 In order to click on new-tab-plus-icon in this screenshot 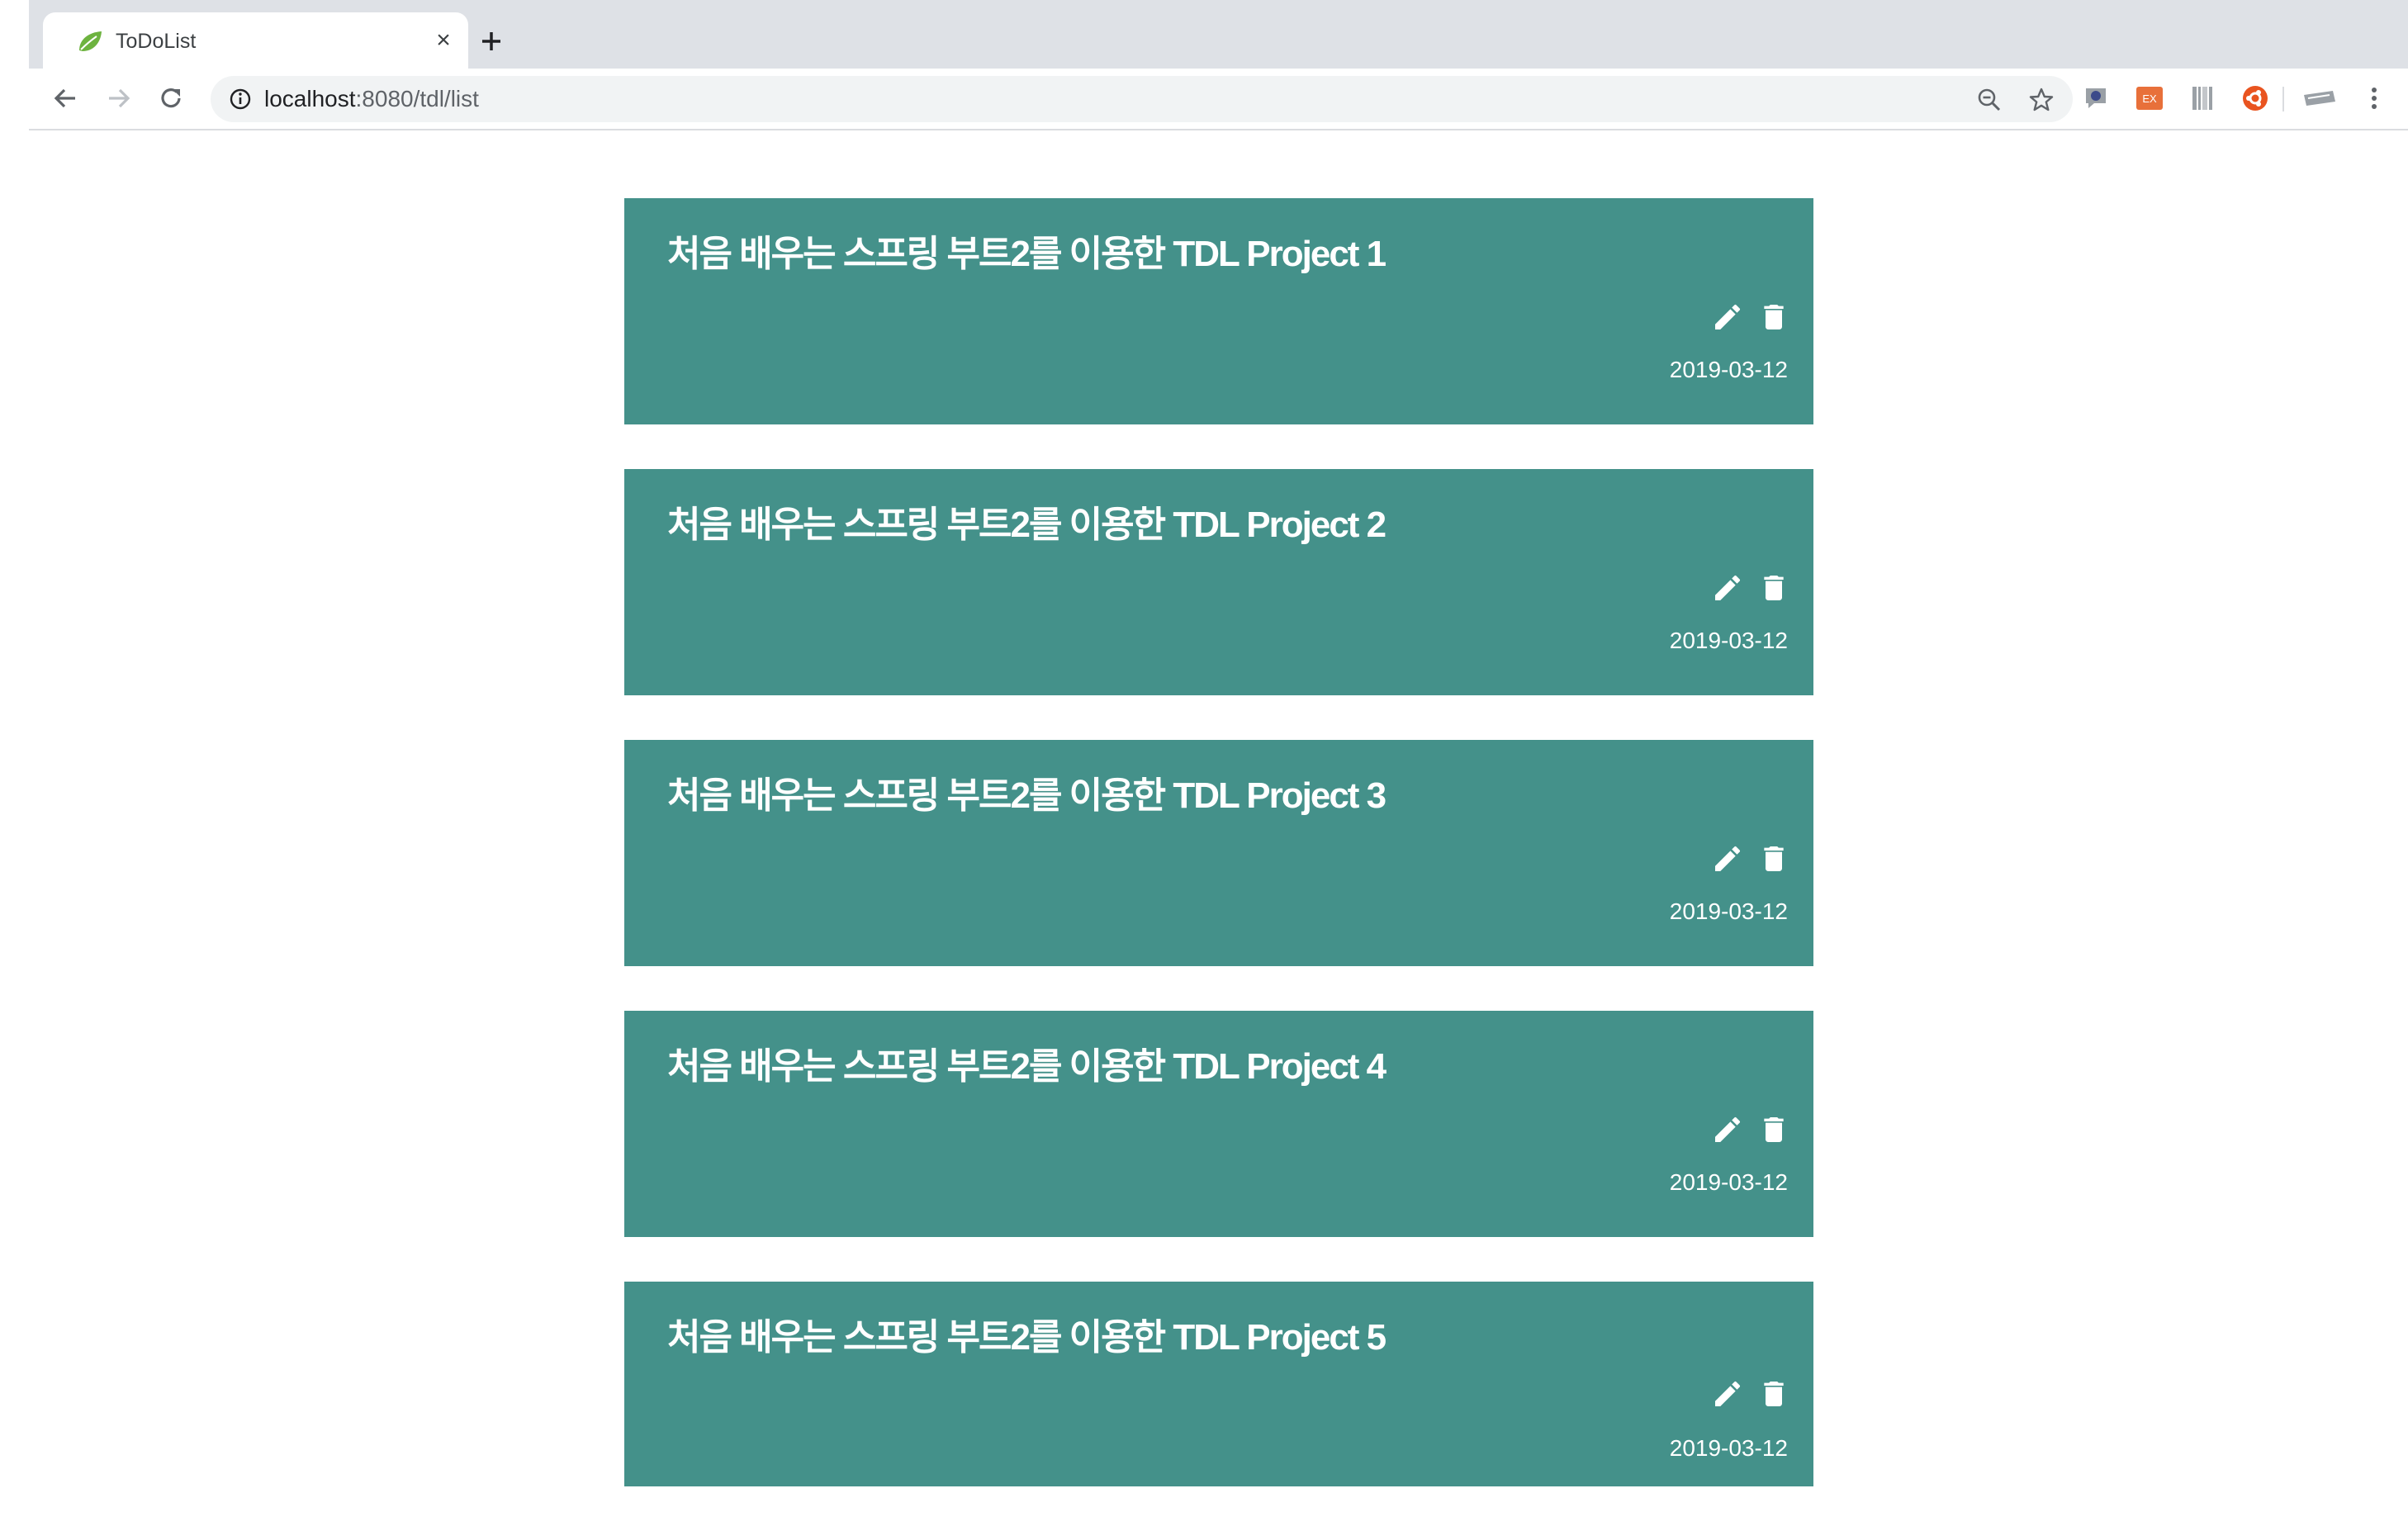, I will do `click(492, 41)`.